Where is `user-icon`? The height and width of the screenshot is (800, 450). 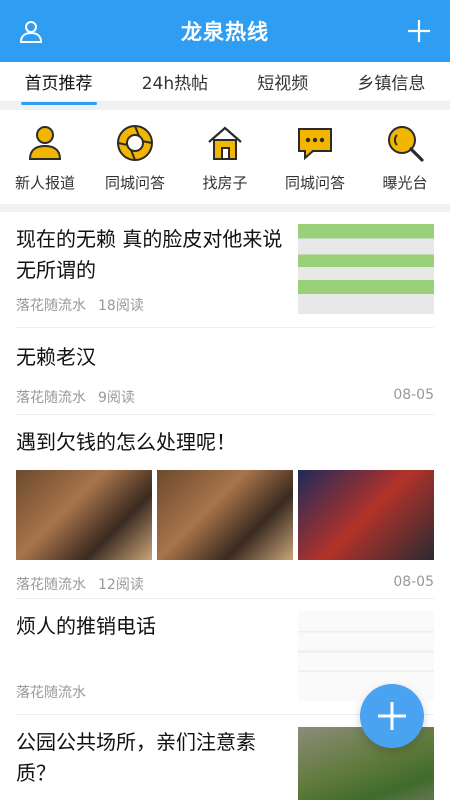
user-icon is located at coordinates (31, 31).